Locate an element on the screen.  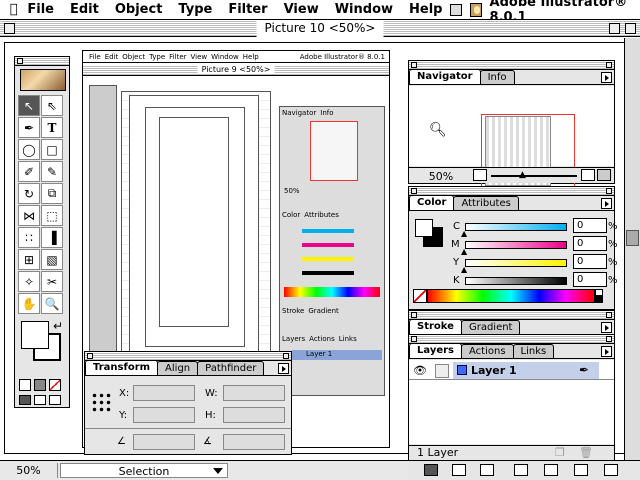
menu-help: Help is located at coordinates (425, 9).